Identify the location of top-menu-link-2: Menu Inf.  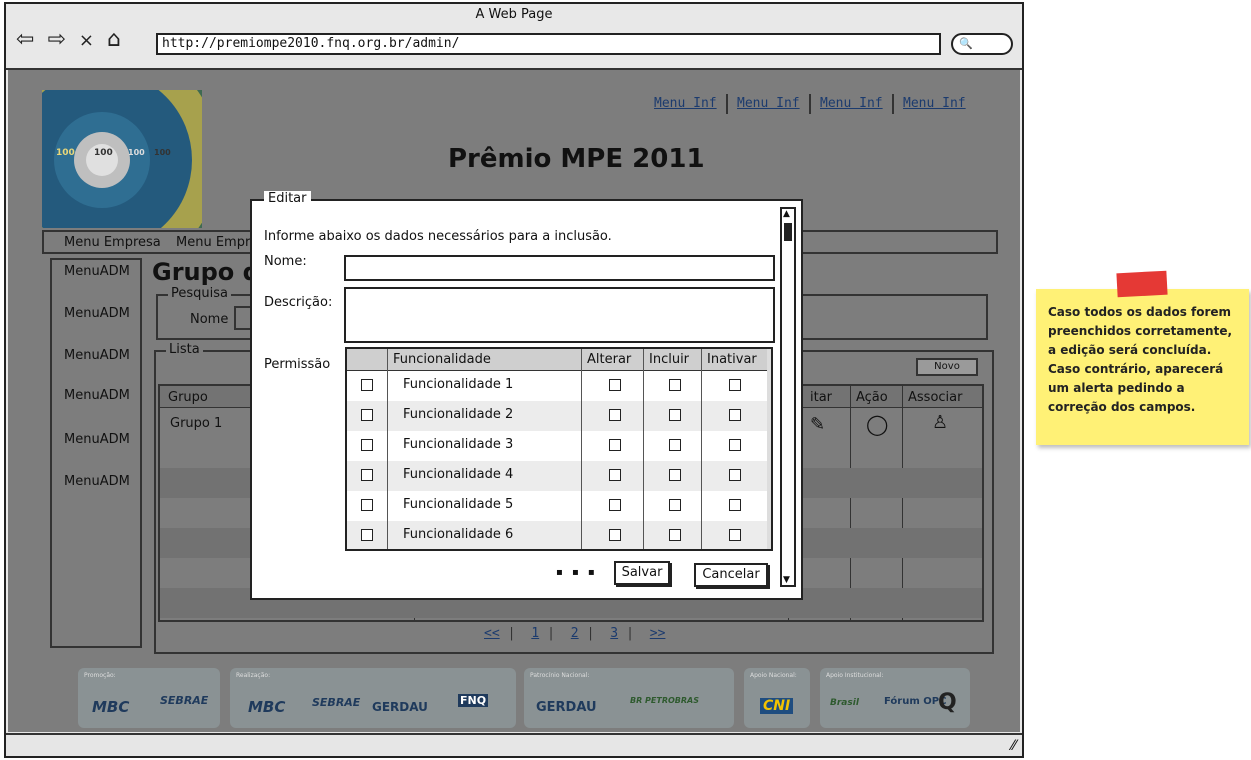
(768, 103).